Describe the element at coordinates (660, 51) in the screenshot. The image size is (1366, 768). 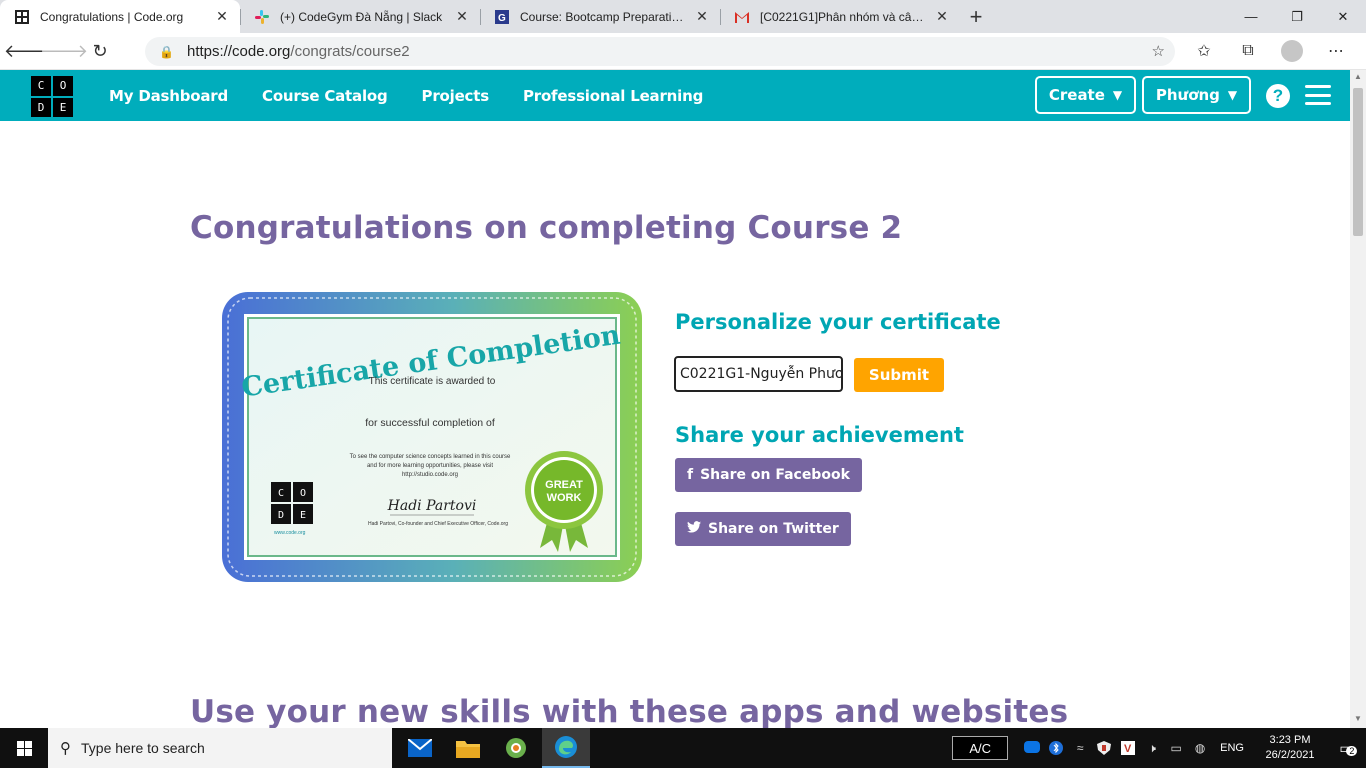
I see `address-bar: 🔒 https://code.org/congrats/course2 ☆` at that location.